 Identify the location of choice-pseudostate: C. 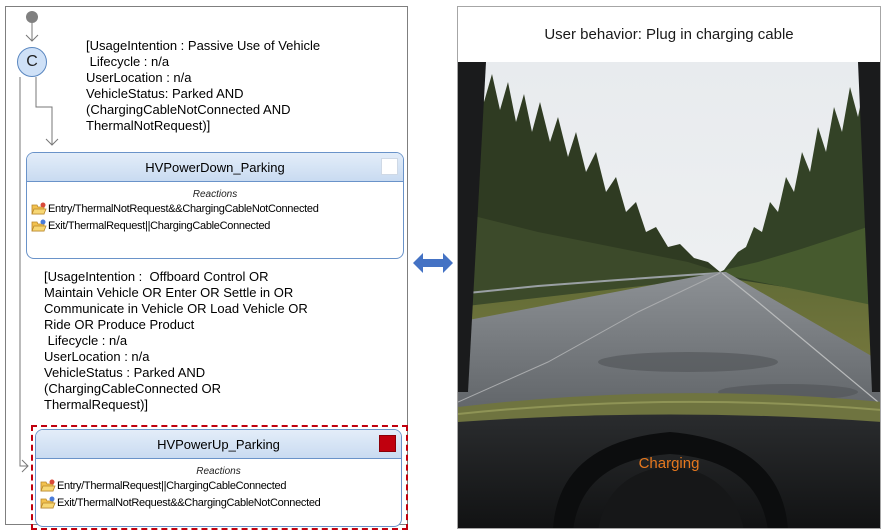
(32, 62).